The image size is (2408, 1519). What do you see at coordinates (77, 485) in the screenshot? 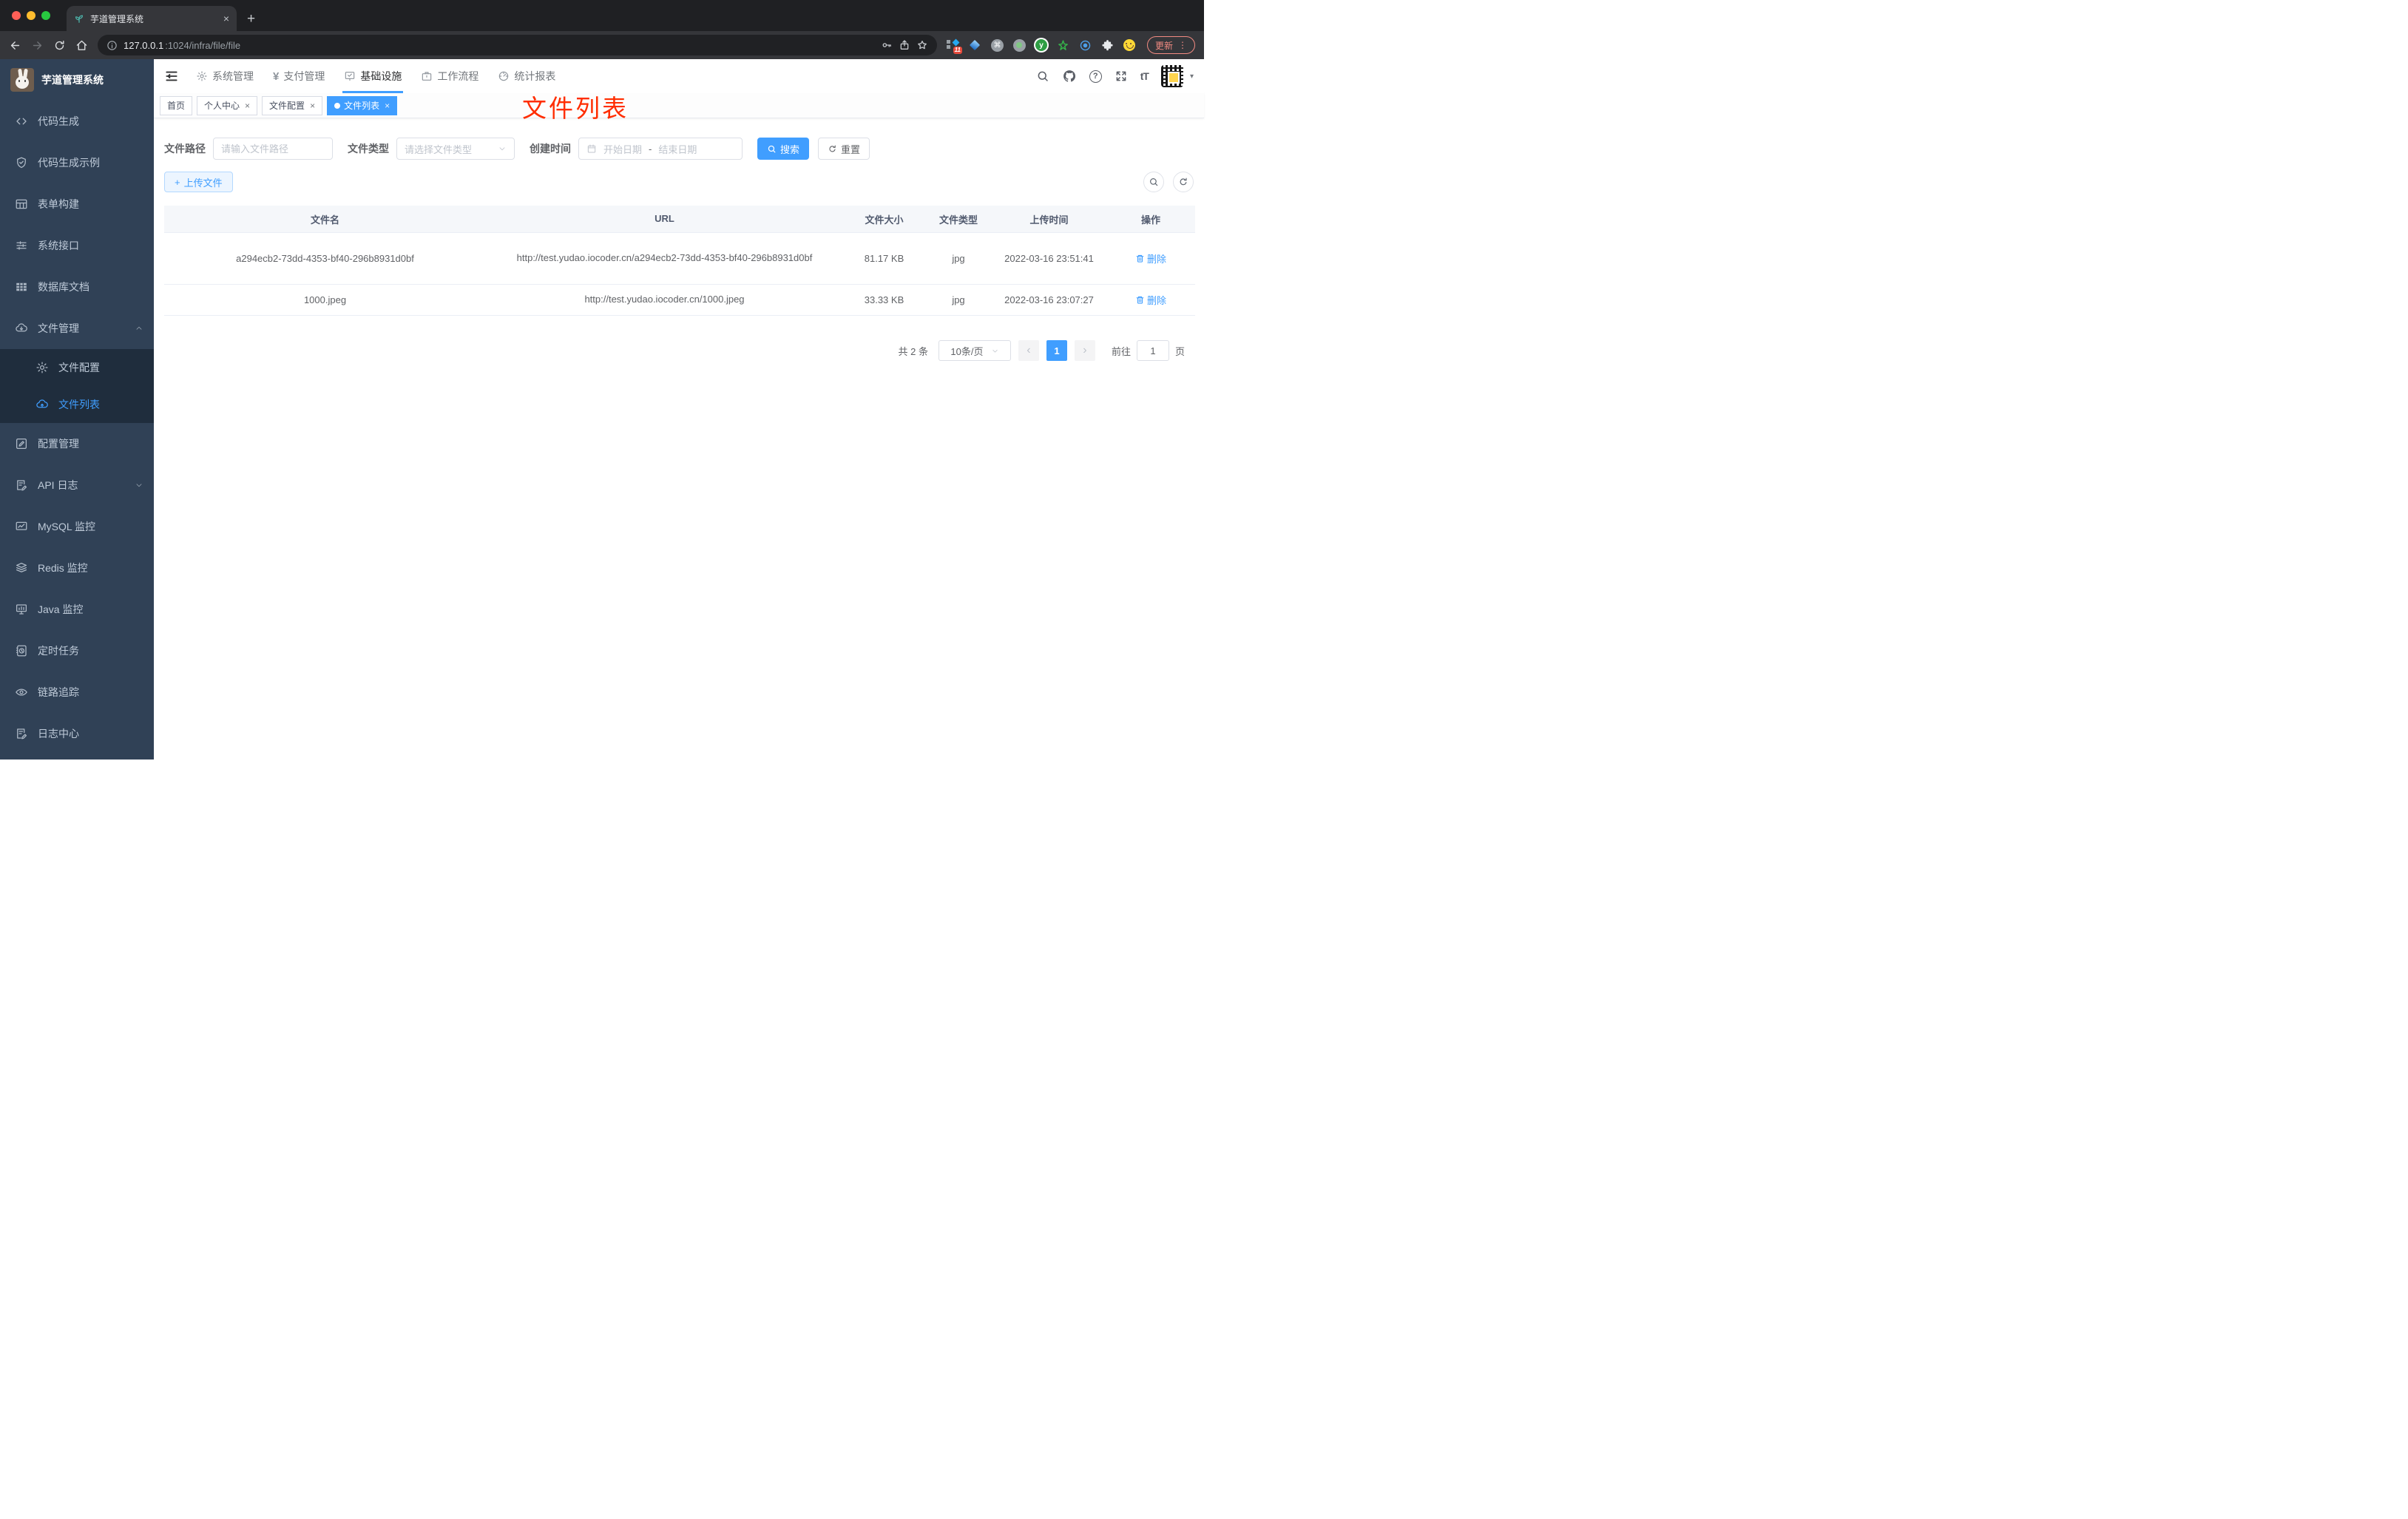
I see `sidebar-item-api-log: API 日志` at bounding box center [77, 485].